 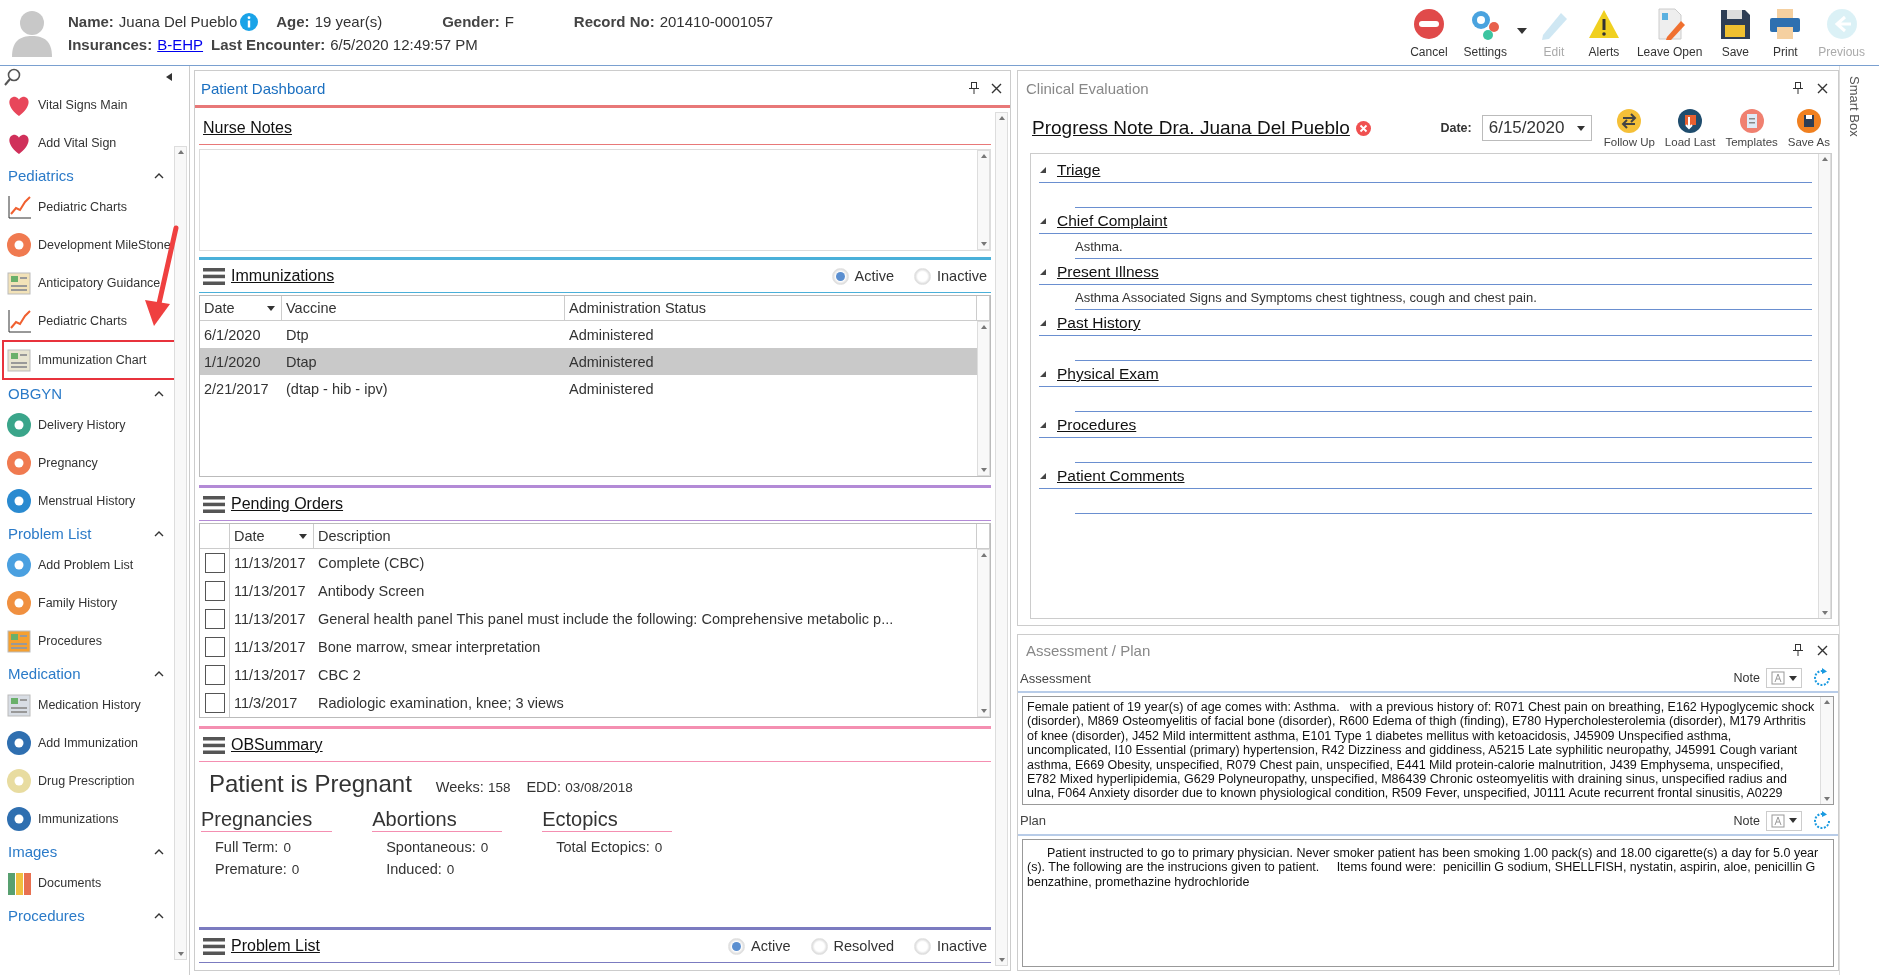 I want to click on column-header: Description, so click(x=645, y=536).